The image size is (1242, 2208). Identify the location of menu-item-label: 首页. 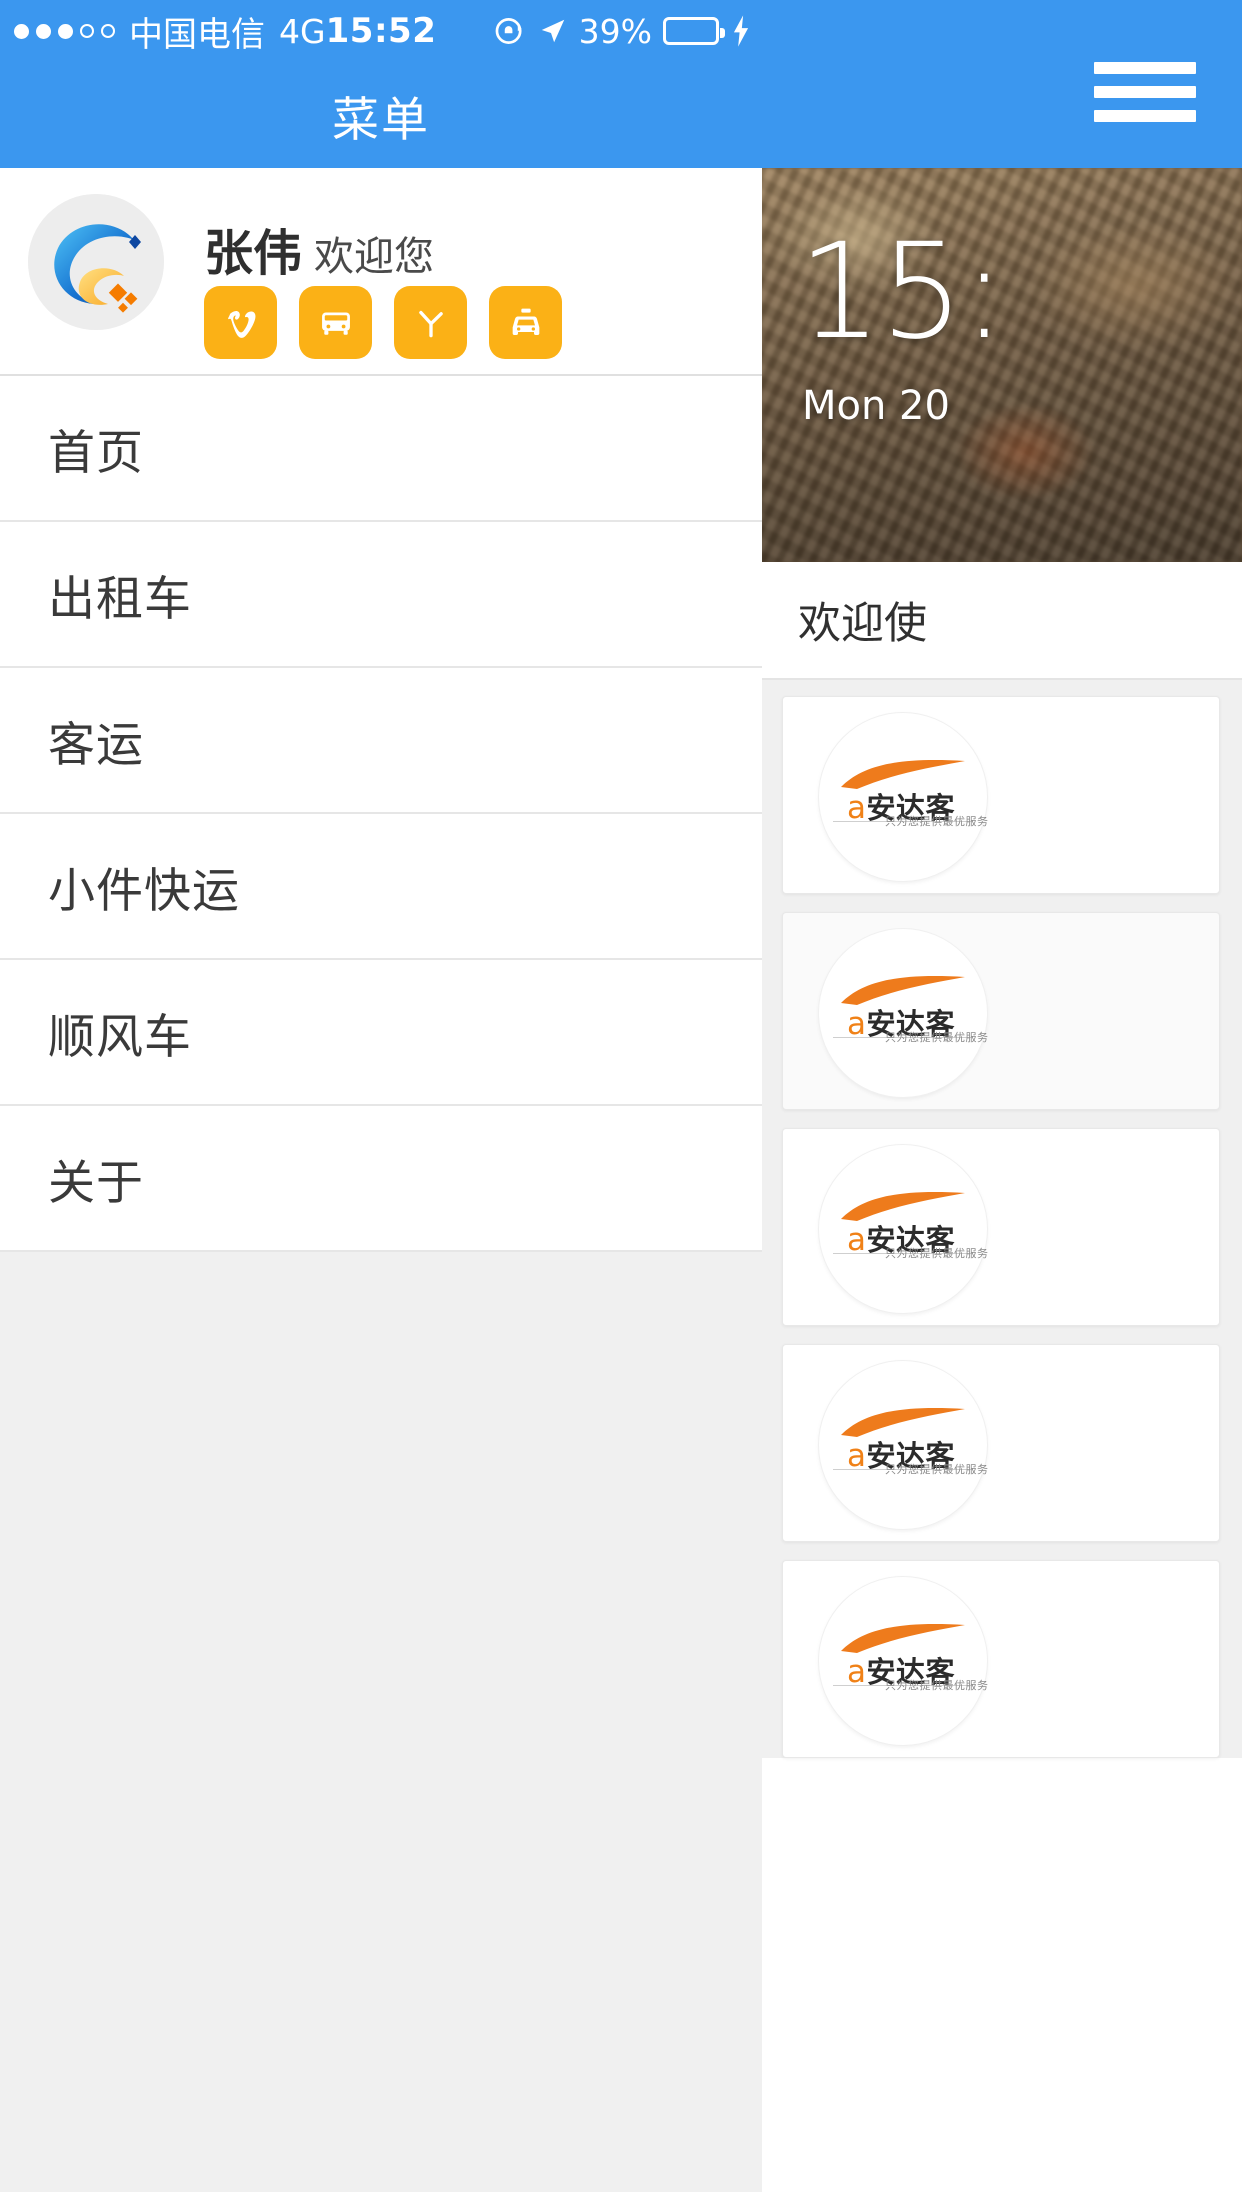
(96, 453).